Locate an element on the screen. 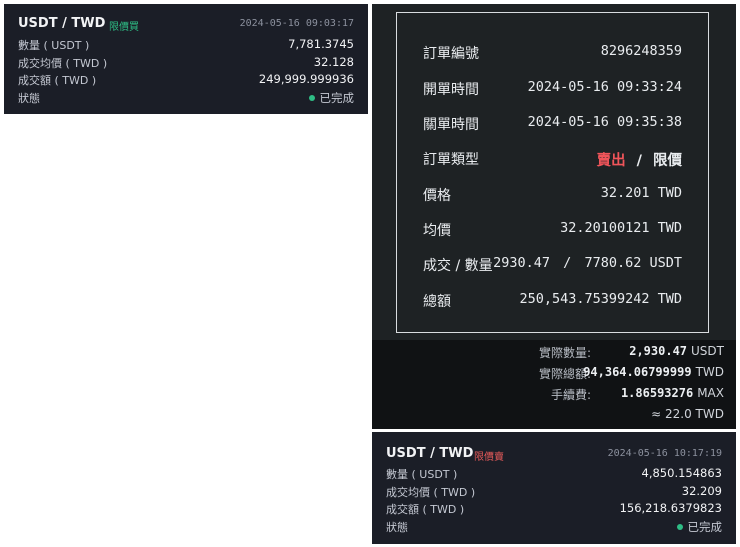 This screenshot has height=547, width=740. close-time-value: 2024-05-16 09:35:38 is located at coordinates (604, 122).